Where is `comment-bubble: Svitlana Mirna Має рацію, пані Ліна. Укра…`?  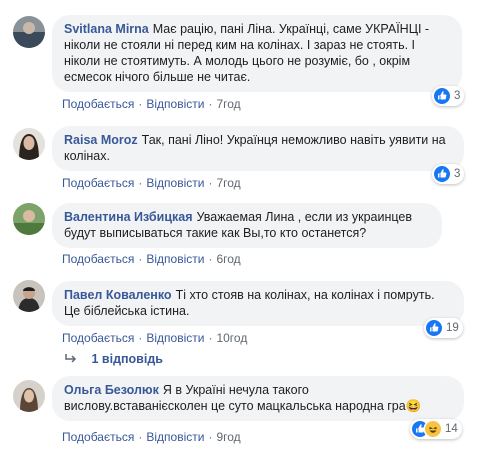 comment-bubble: Svitlana Mirna Має рацію, пані Ліна. Укра… is located at coordinates (257, 53).